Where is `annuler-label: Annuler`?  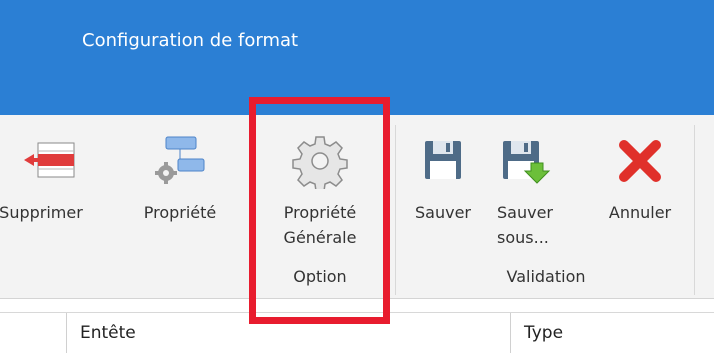 annuler-label: Annuler is located at coordinates (640, 212).